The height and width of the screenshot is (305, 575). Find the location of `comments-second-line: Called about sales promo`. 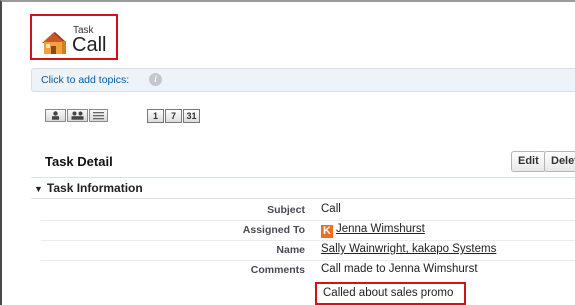

comments-second-line: Called about sales promo is located at coordinates (388, 293).